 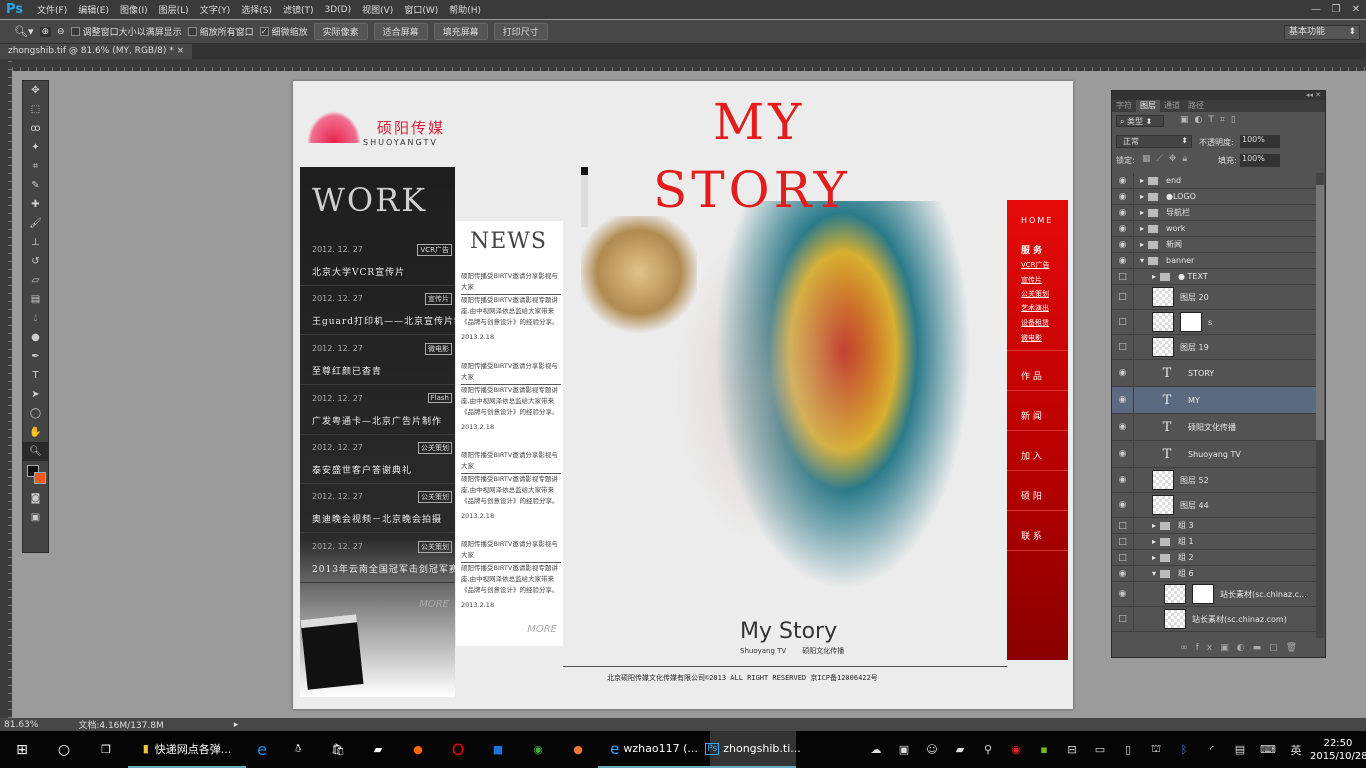 What do you see at coordinates (1037, 415) in the screenshot?
I see `nav-news: 新 闻` at bounding box center [1037, 415].